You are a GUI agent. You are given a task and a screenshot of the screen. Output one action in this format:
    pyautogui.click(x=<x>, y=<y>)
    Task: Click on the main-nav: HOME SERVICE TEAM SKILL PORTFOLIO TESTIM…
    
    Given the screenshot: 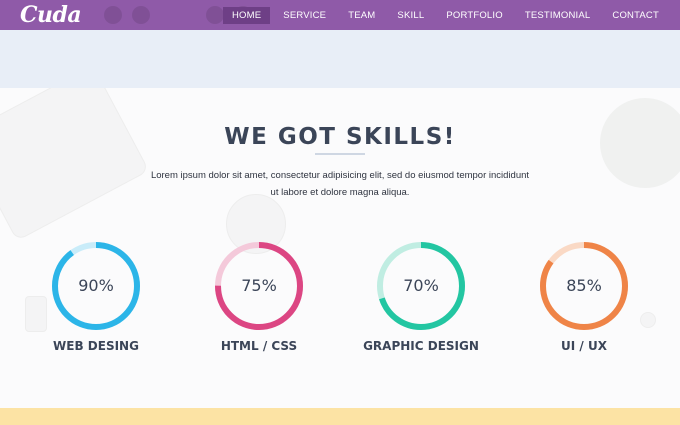 What is the action you would take?
    pyautogui.click(x=445, y=15)
    